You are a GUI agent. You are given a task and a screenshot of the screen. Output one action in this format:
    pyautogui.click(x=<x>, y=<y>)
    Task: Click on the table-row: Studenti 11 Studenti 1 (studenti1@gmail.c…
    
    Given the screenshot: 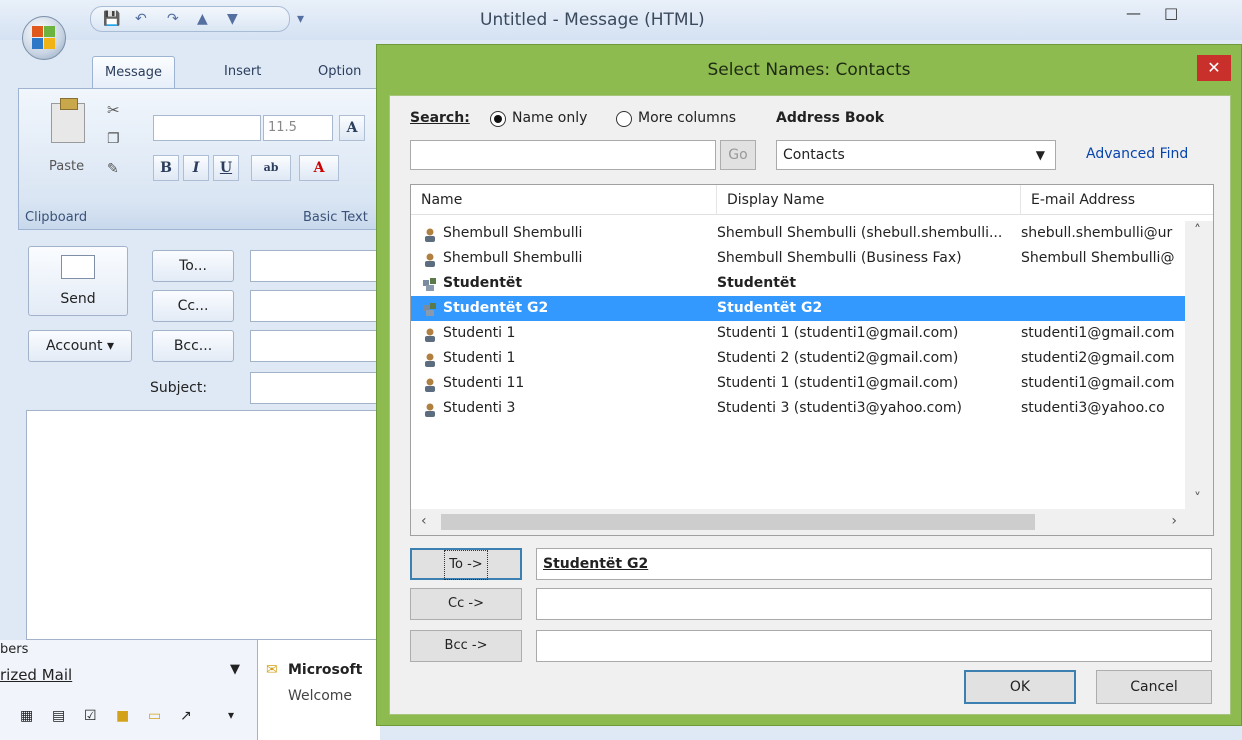 What is the action you would take?
    pyautogui.click(x=798, y=383)
    